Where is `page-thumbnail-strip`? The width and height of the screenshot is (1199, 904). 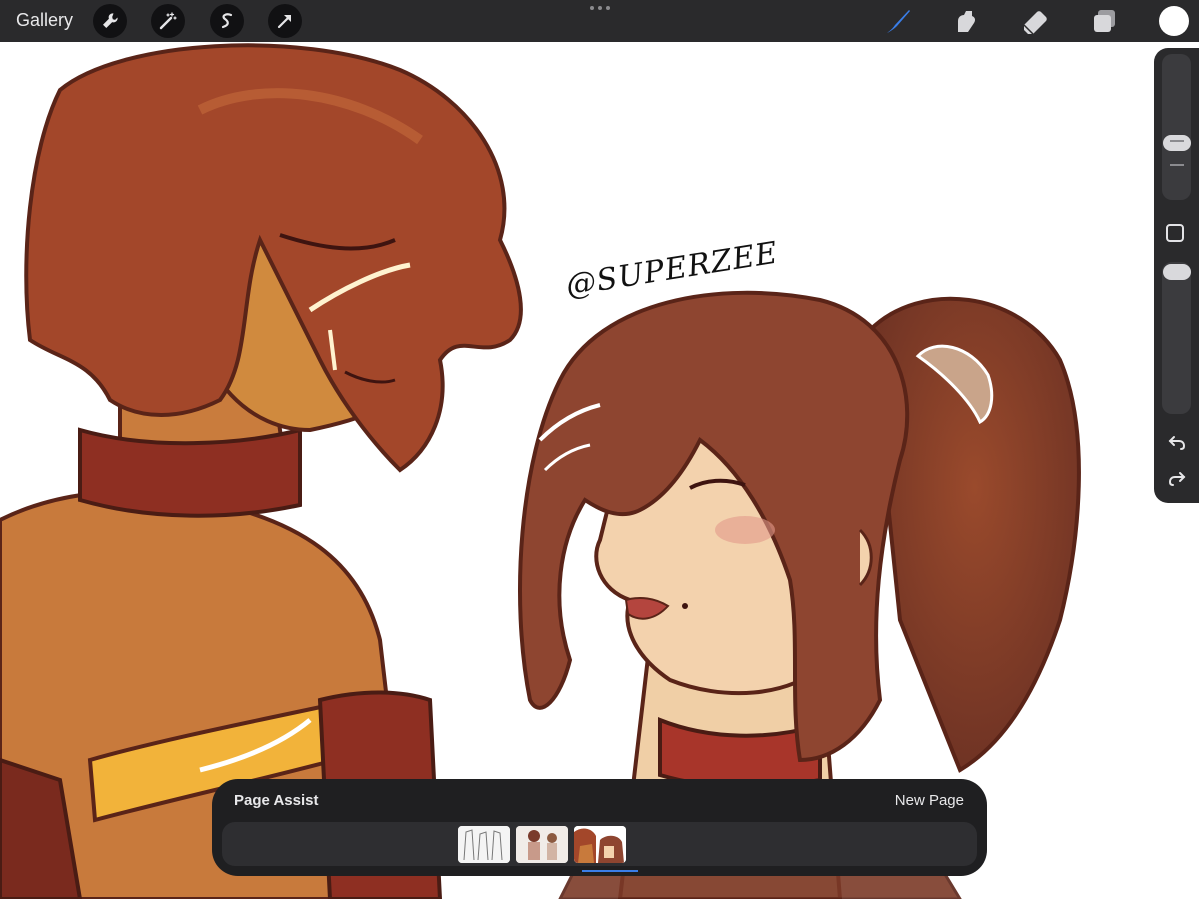
page-thumbnail-strip is located at coordinates (599, 847).